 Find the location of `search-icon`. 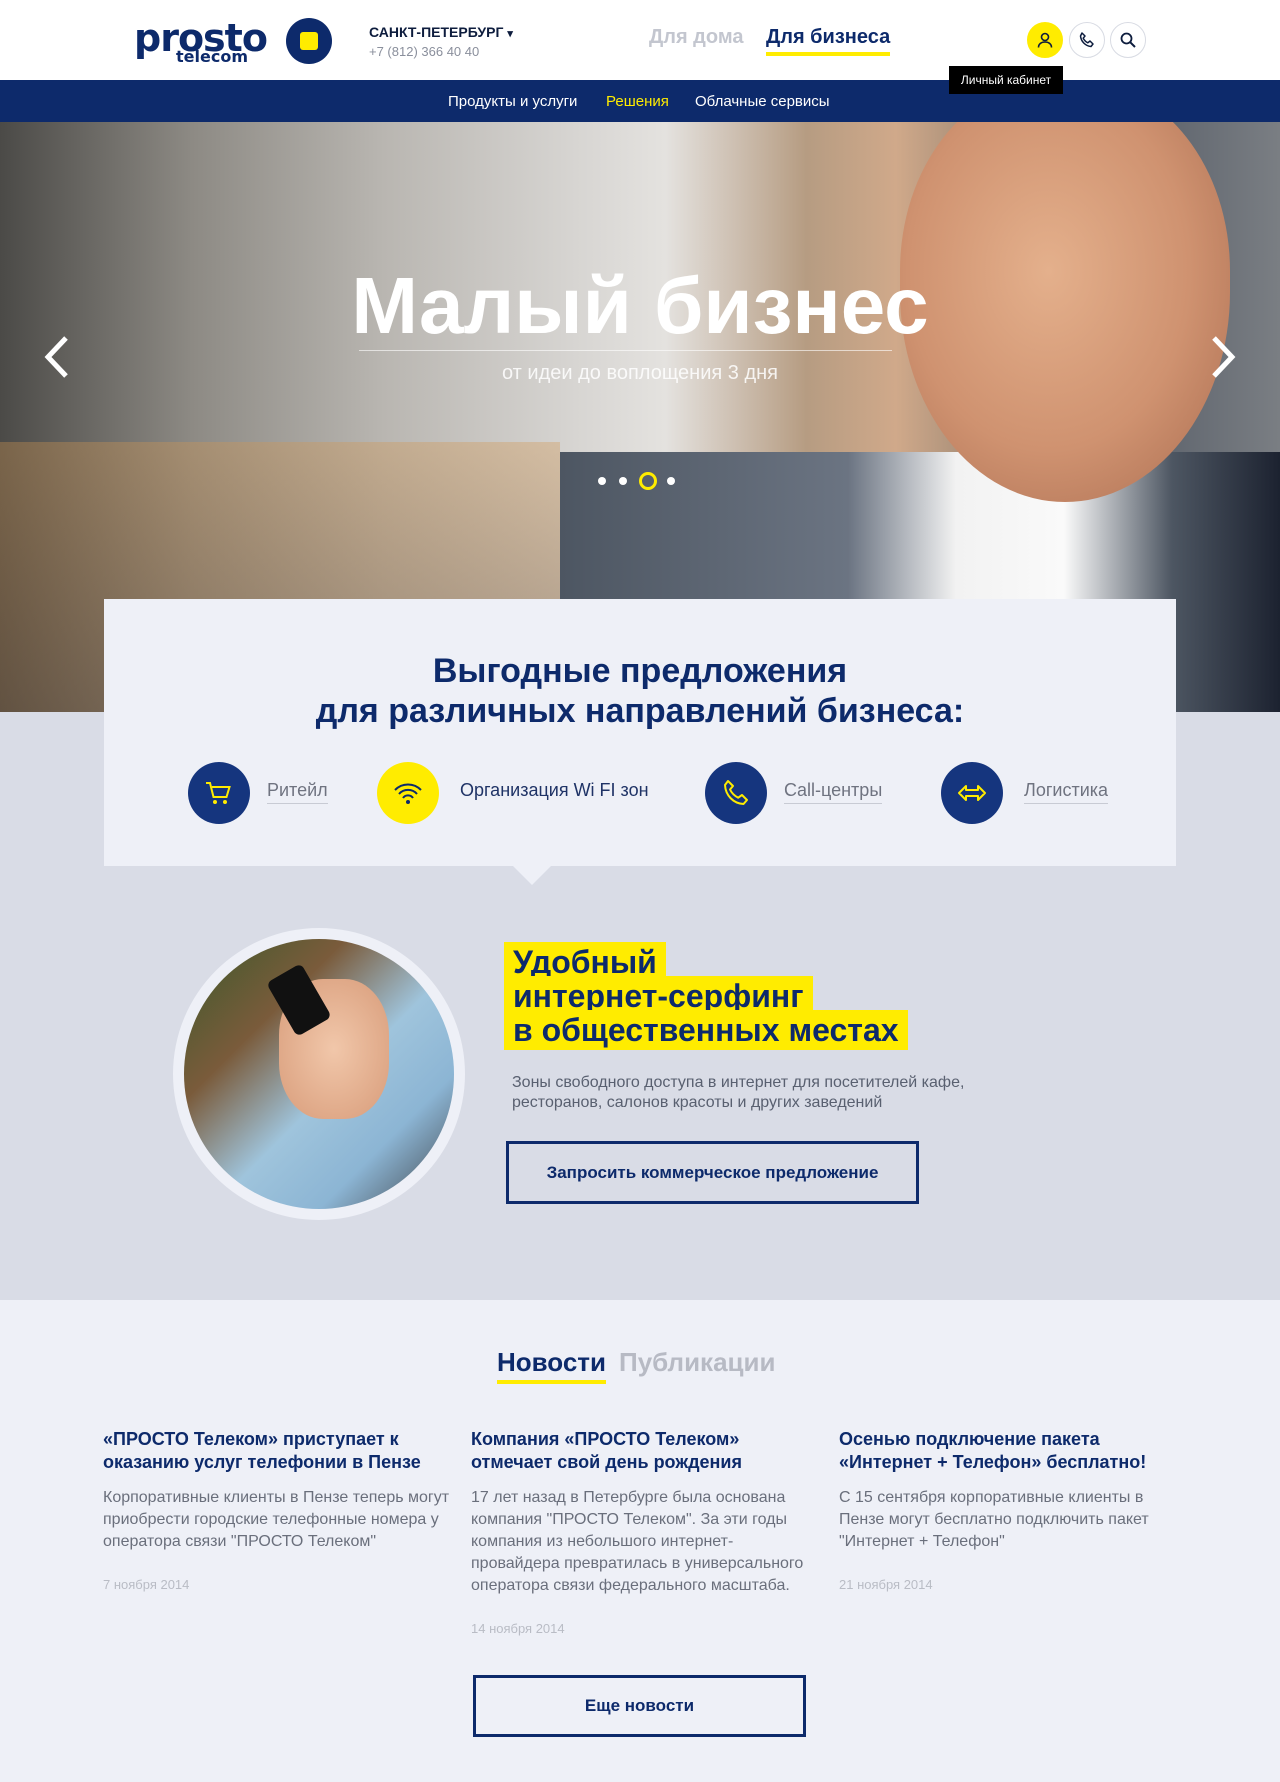

search-icon is located at coordinates (1128, 40).